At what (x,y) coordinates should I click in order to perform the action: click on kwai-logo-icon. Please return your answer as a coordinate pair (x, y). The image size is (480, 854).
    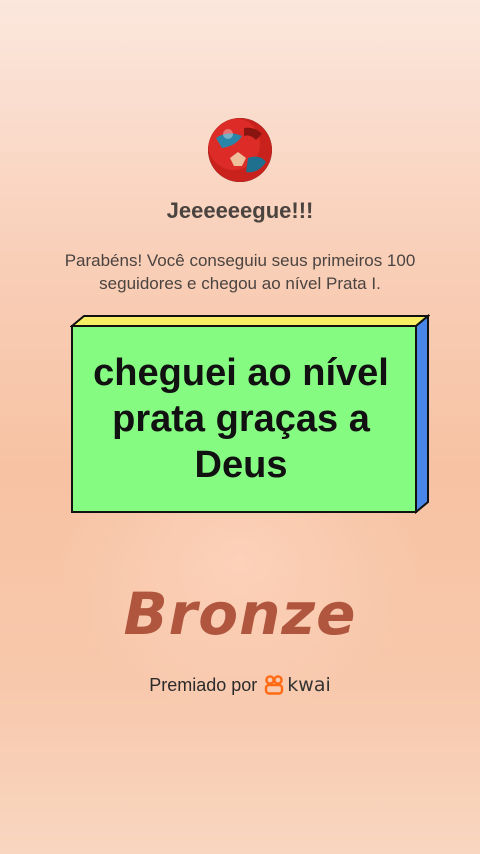
    Looking at the image, I should click on (274, 685).